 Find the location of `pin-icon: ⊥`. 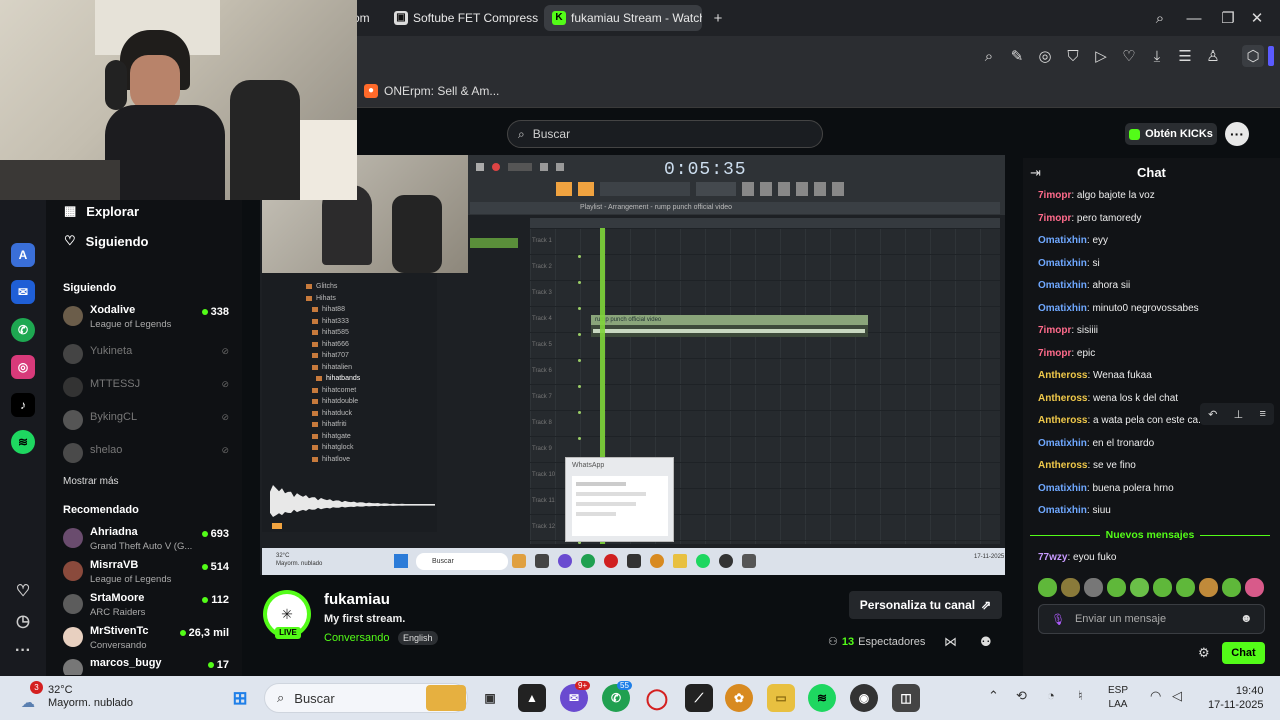

pin-icon: ⊥ is located at coordinates (1239, 414).